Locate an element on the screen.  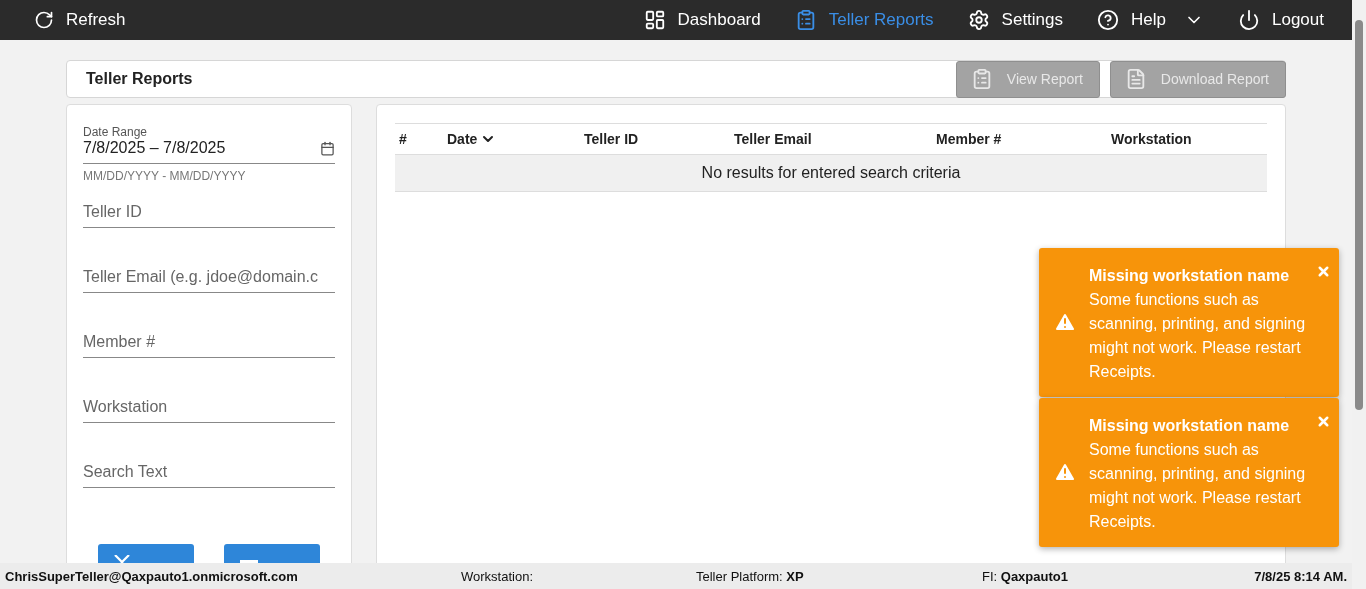
date-format-hint: MM/DD/YYYY - MM/DD/YYYY is located at coordinates (165, 176).